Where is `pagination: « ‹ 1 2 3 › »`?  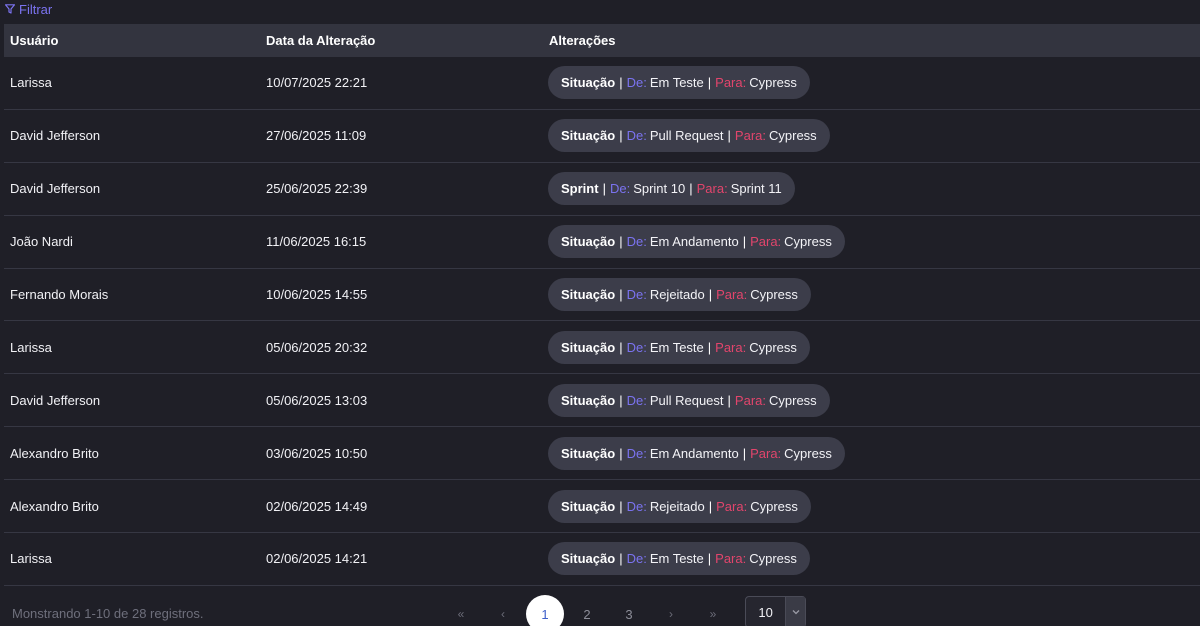 pagination: « ‹ 1 2 3 › » is located at coordinates (587, 610).